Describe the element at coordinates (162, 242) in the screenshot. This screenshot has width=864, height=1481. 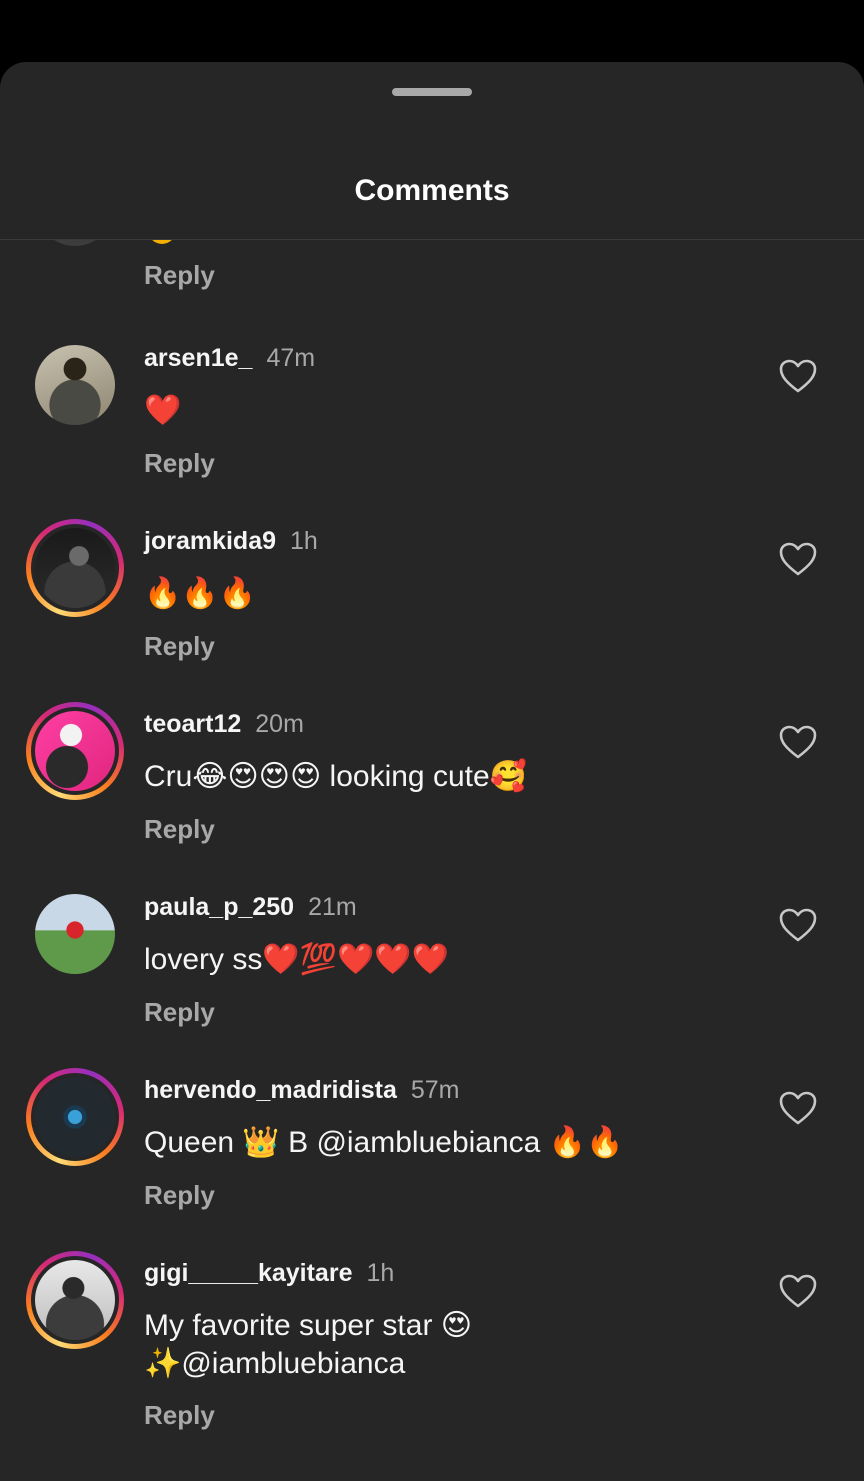
I see `emoji-icon` at that location.